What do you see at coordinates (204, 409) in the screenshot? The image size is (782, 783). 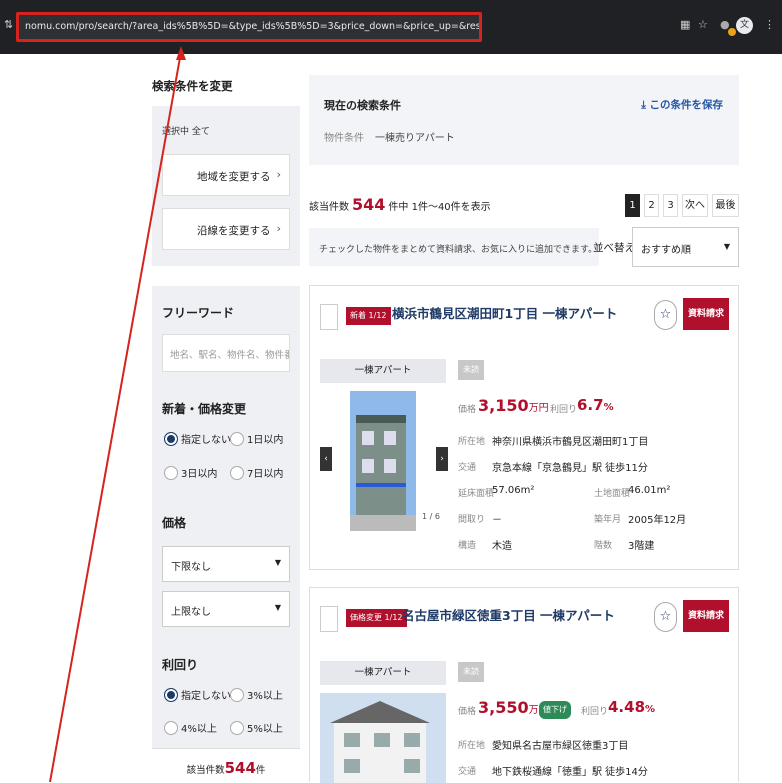 I see `new-price-heading: 新着・価格変更` at bounding box center [204, 409].